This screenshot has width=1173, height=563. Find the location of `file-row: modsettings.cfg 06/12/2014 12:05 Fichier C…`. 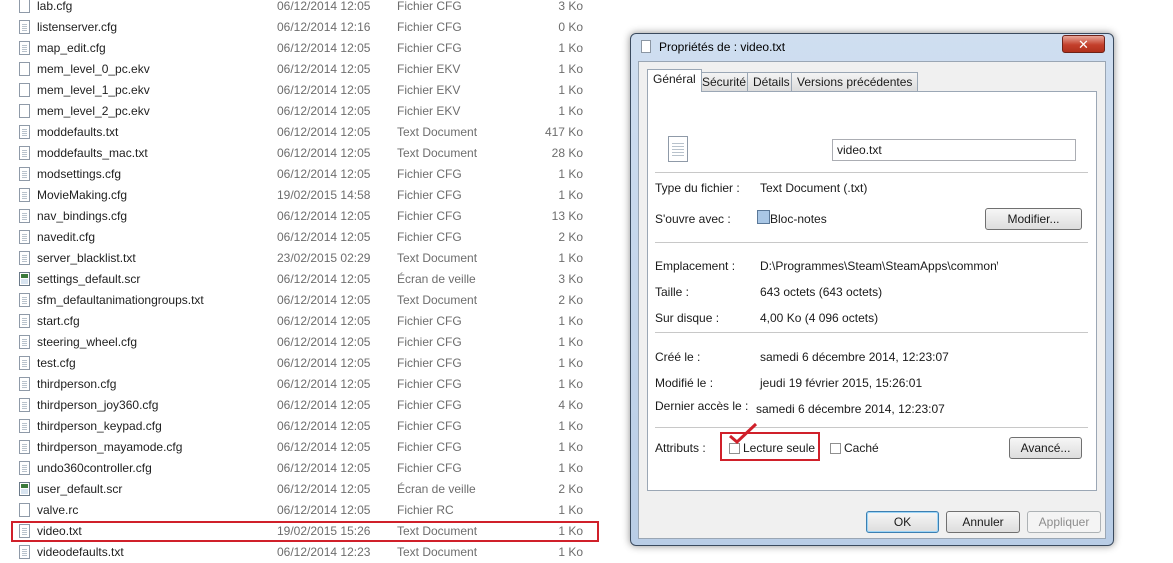

file-row: modsettings.cfg 06/12/2014 12:05 Fichier C… is located at coordinates (305, 174).